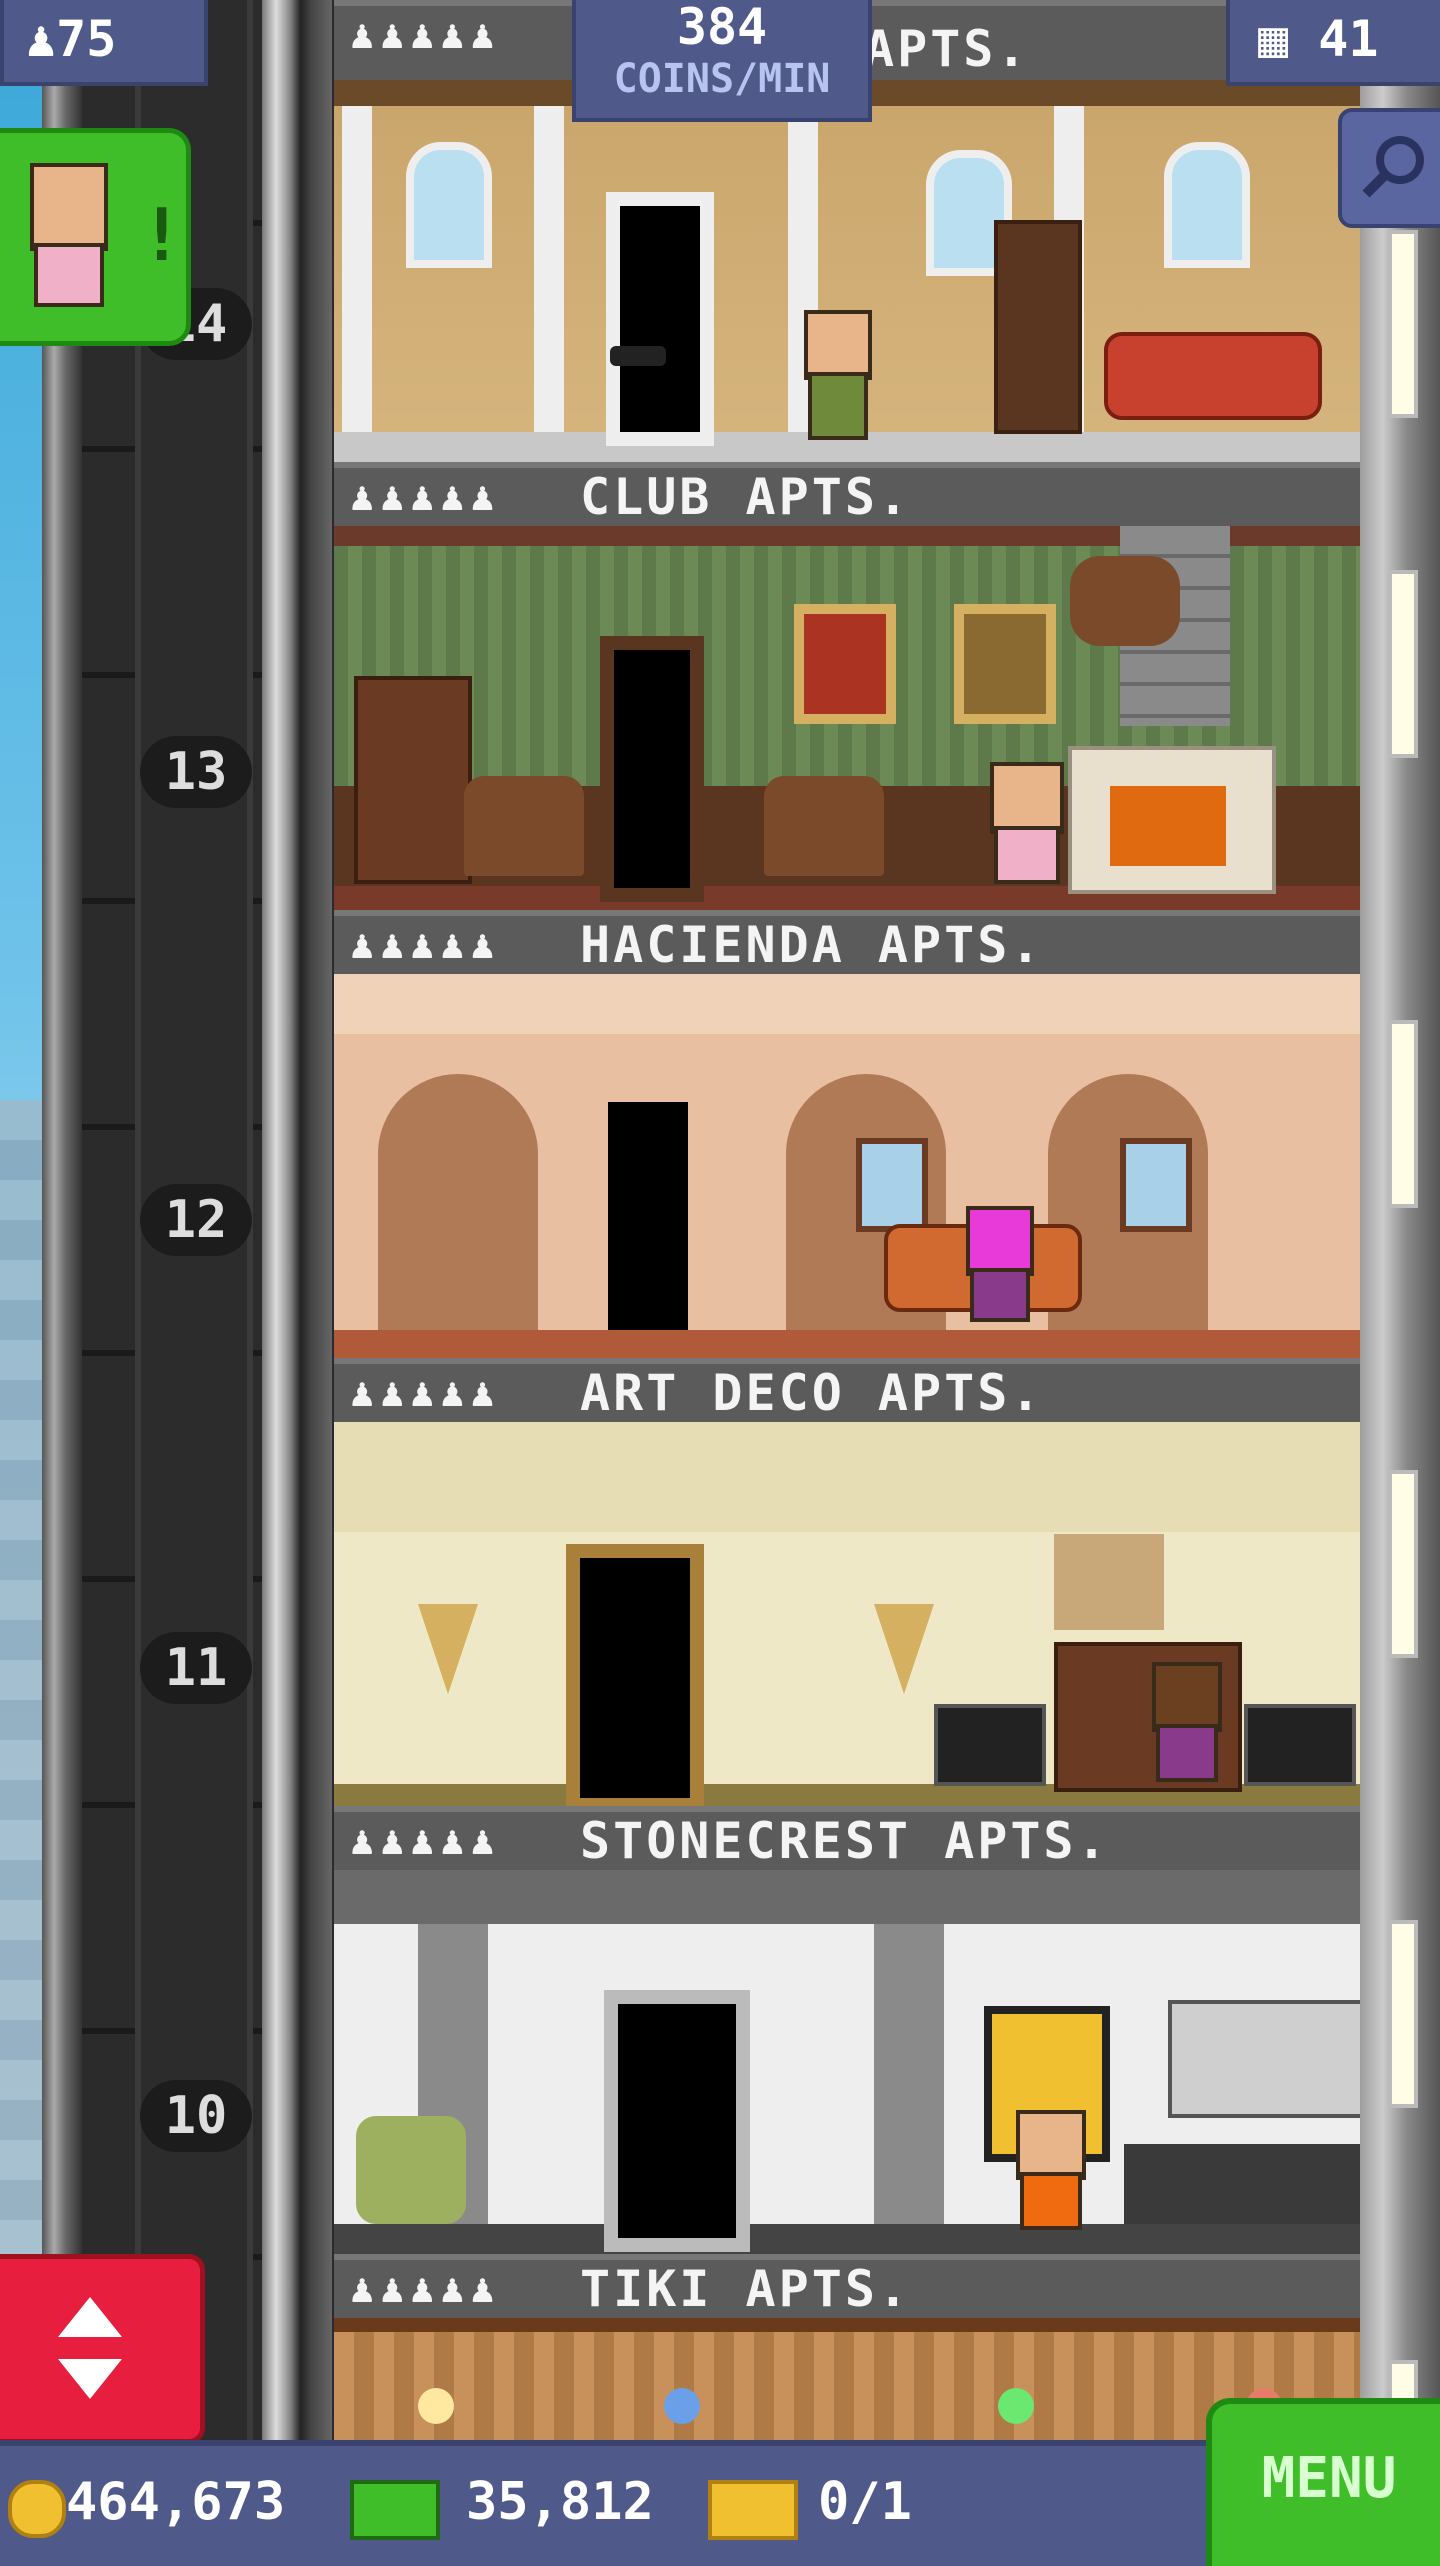 The width and height of the screenshot is (1440, 2566). What do you see at coordinates (37, 2509) in the screenshot?
I see `coin-icon` at bounding box center [37, 2509].